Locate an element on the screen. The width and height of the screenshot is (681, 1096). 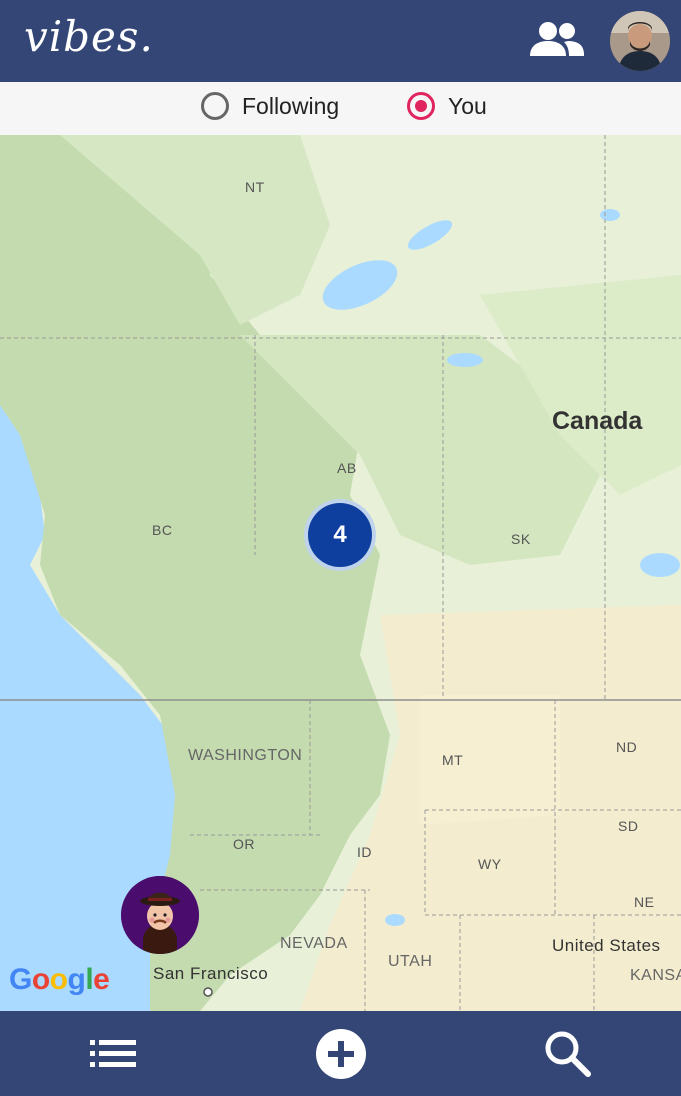
app-logo: vibes. is located at coordinates (89, 36).